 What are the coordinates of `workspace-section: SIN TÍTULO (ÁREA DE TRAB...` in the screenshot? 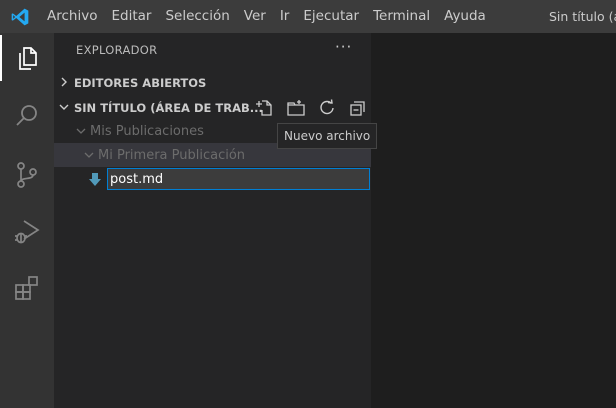 It's located at (212, 108).